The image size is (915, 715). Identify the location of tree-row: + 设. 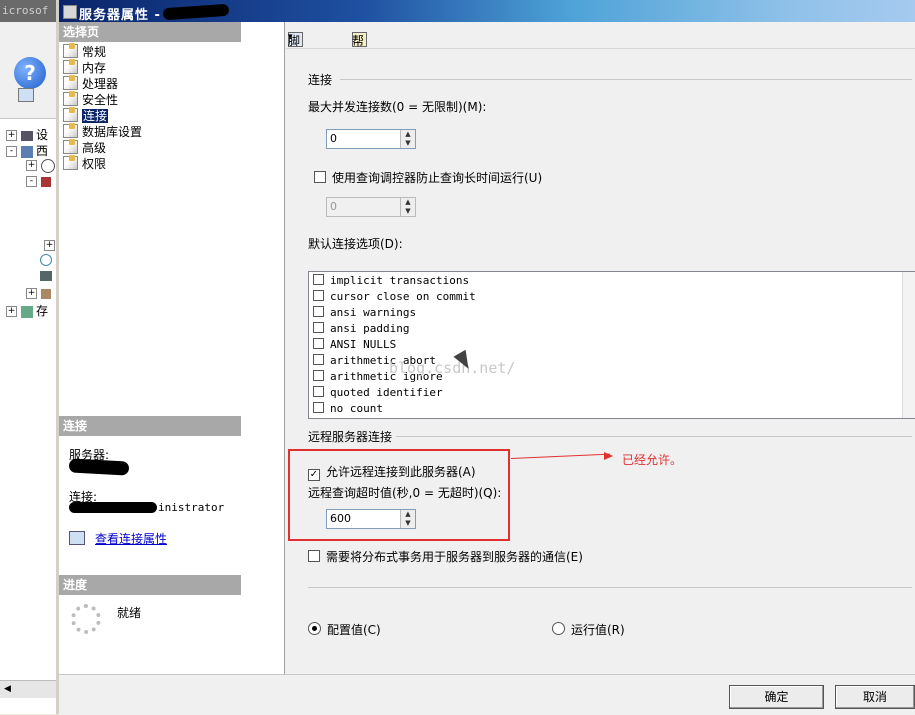
(27, 134).